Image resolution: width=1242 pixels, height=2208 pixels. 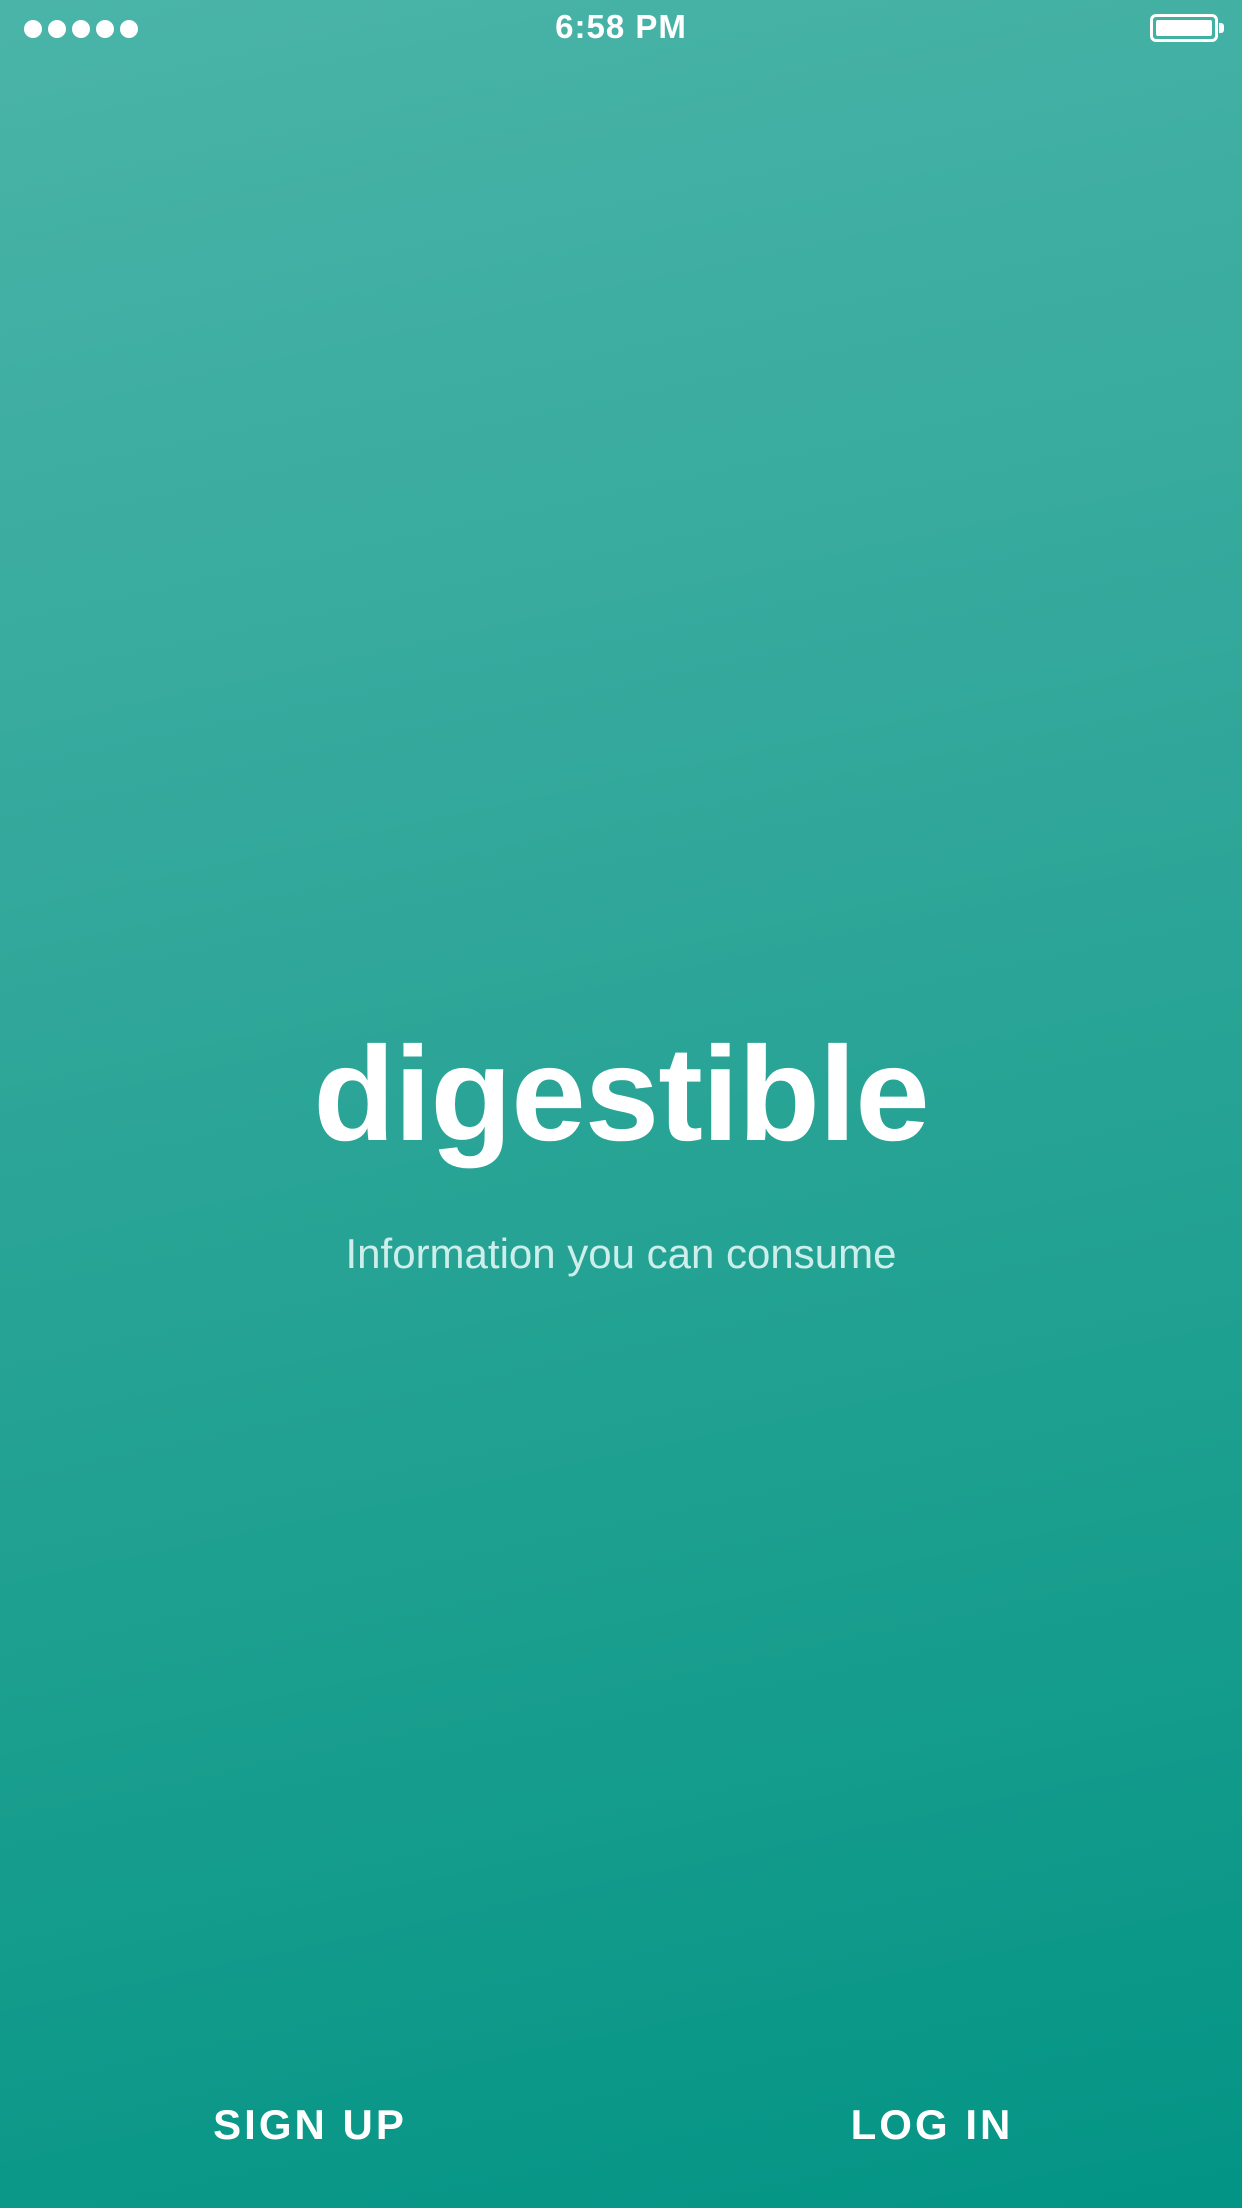 What do you see at coordinates (621, 1253) in the screenshot?
I see `app-tagline: Information you can consume` at bounding box center [621, 1253].